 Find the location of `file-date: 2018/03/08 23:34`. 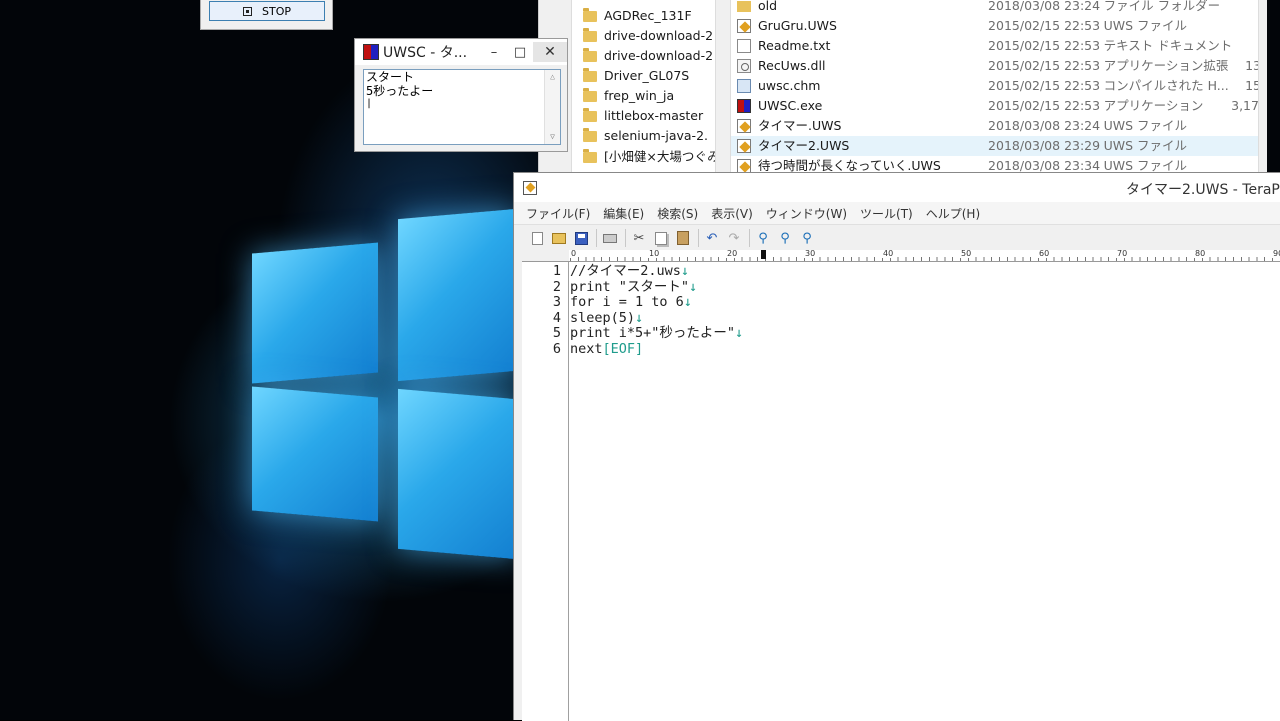

file-date: 2018/03/08 23:34 is located at coordinates (1044, 165).